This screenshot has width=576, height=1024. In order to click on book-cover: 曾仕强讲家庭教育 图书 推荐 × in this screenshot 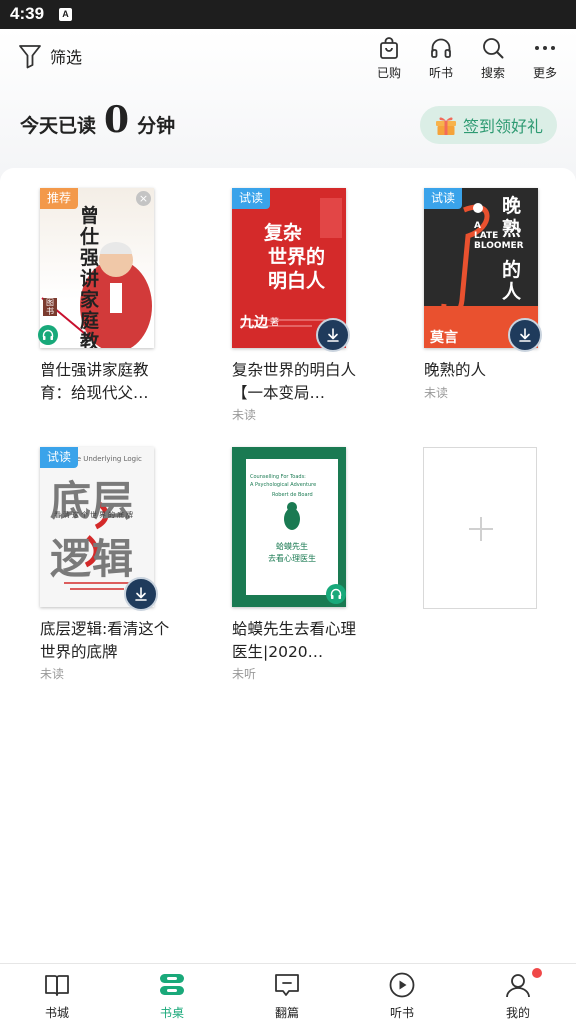, I will do `click(97, 268)`.